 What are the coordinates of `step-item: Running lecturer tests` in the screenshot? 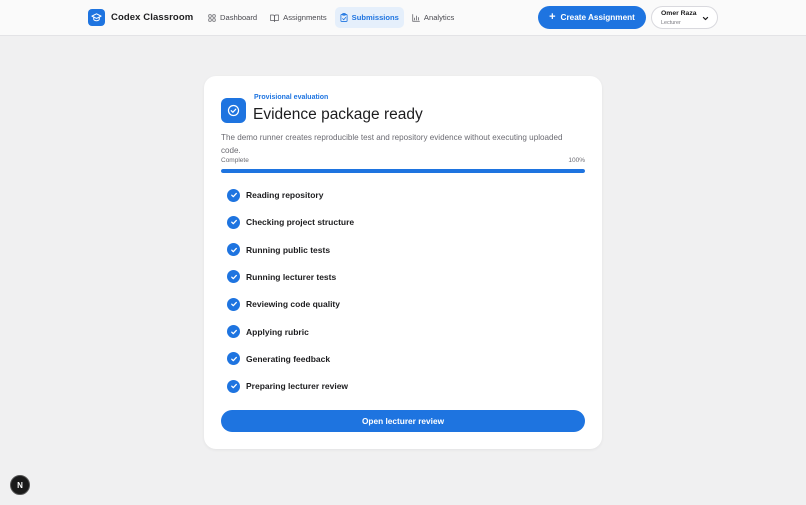 It's located at (281, 277).